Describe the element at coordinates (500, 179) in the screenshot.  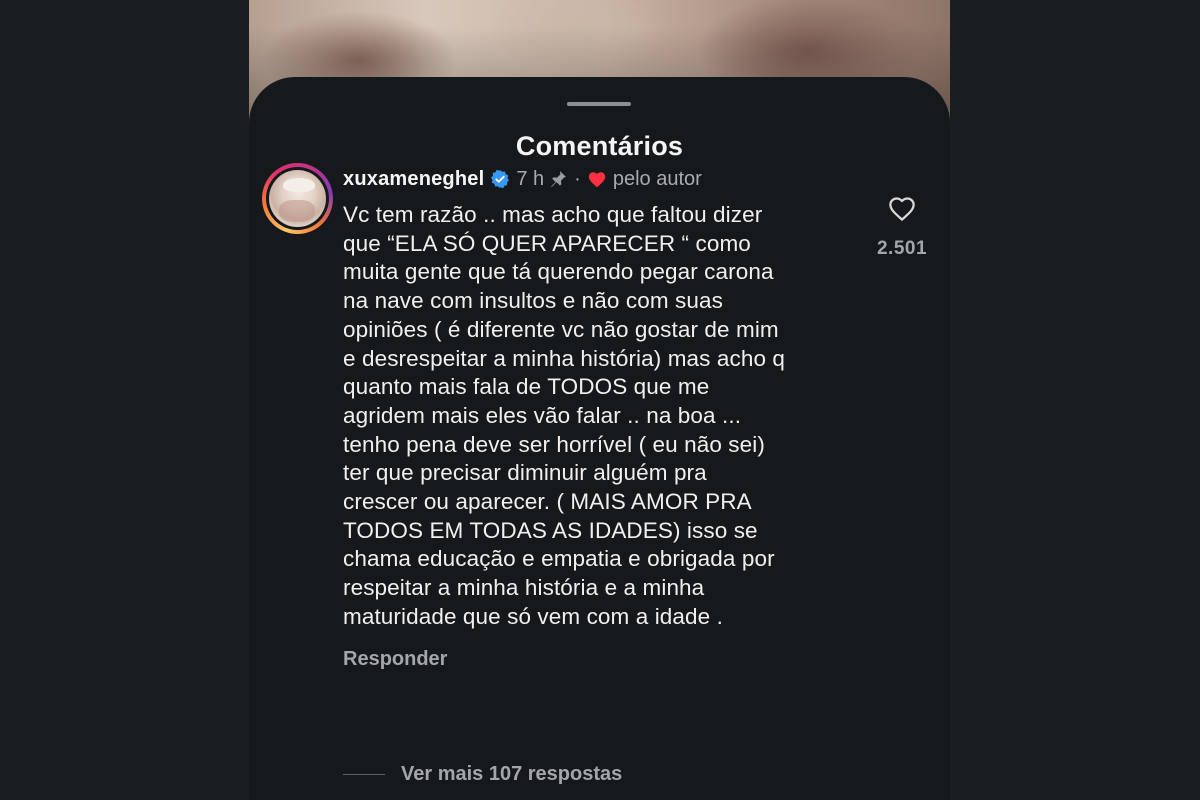
I see `verified-badge-icon` at that location.